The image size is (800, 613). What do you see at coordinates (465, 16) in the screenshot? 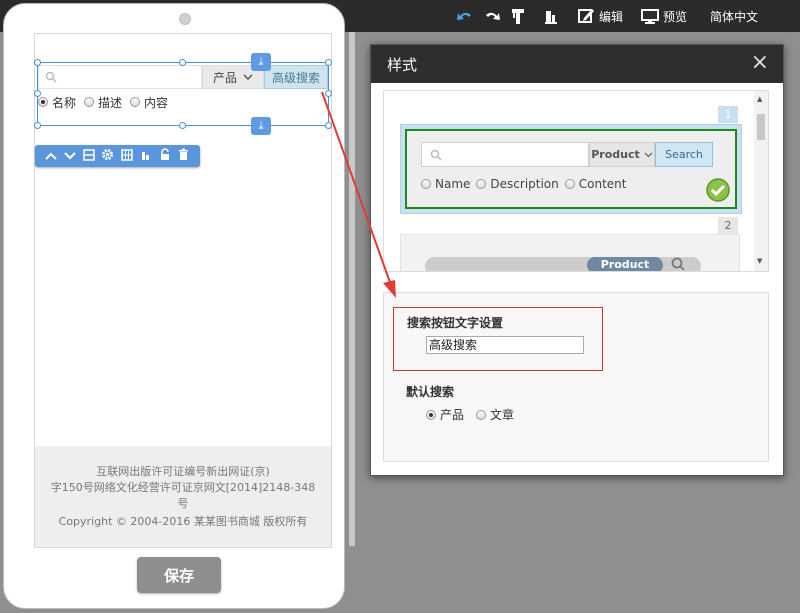
I see `undo-button` at bounding box center [465, 16].